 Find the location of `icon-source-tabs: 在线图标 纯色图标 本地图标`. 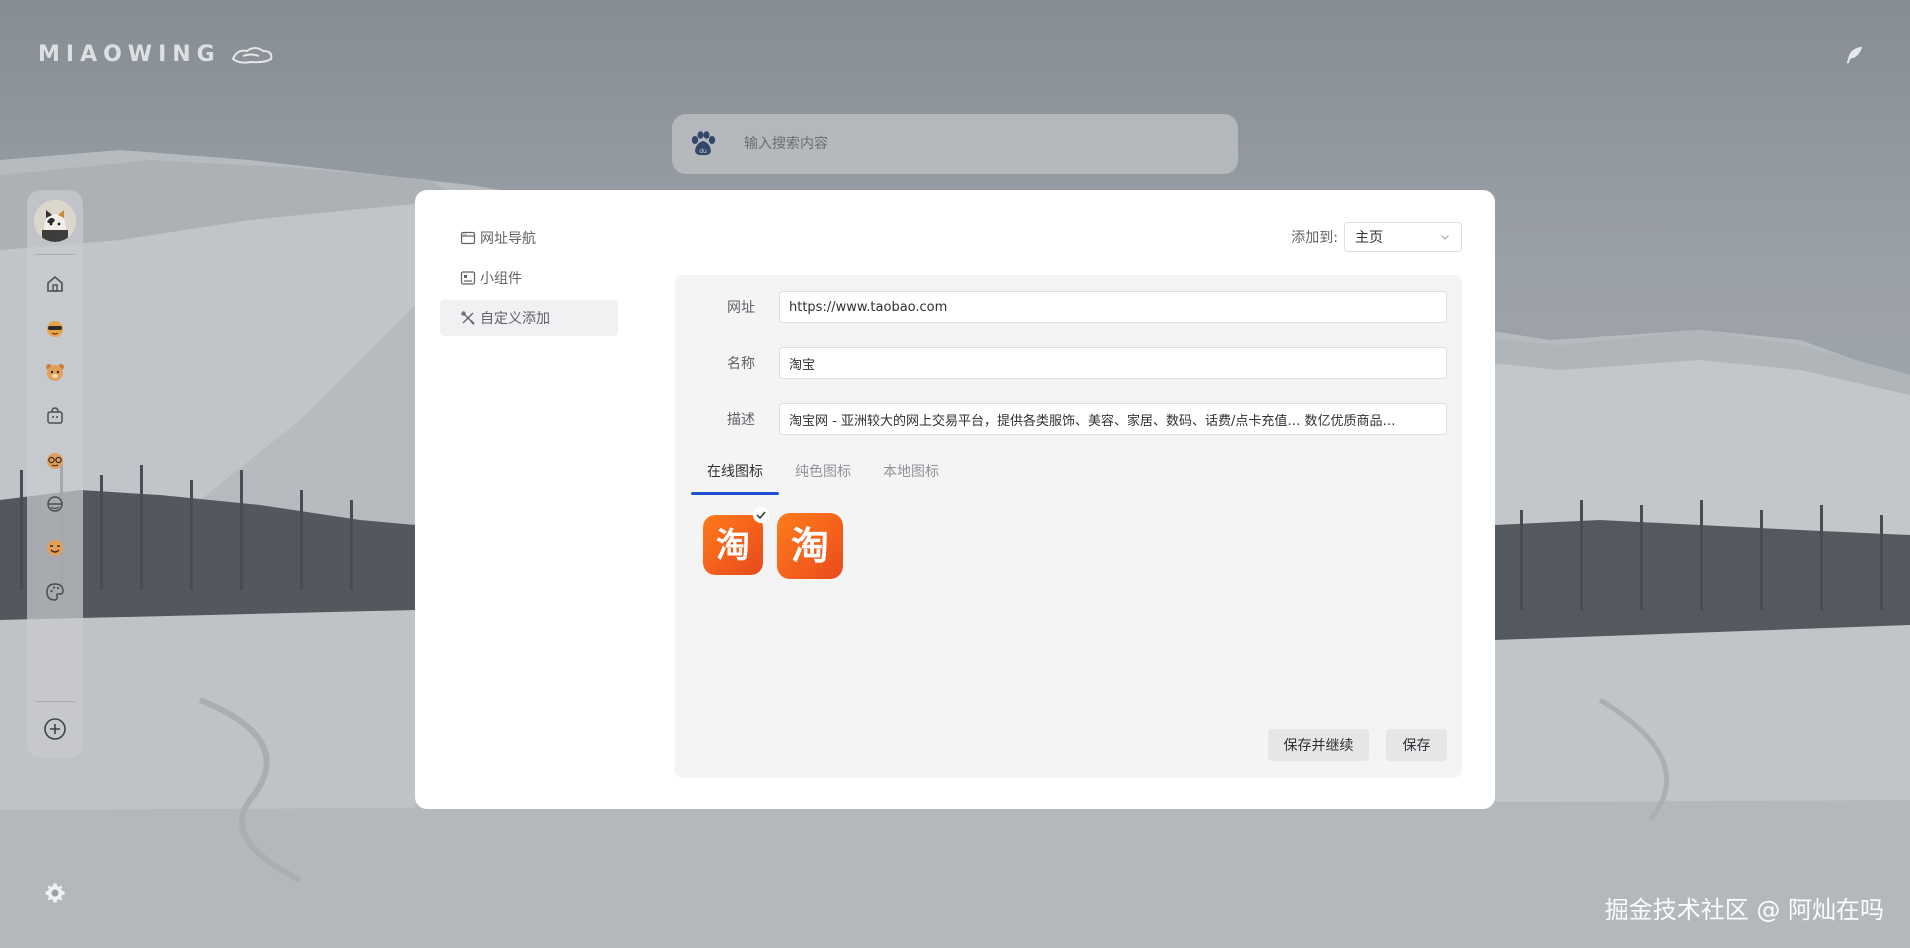

icon-source-tabs: 在线图标 纯色图标 本地图标 is located at coordinates (823, 474).